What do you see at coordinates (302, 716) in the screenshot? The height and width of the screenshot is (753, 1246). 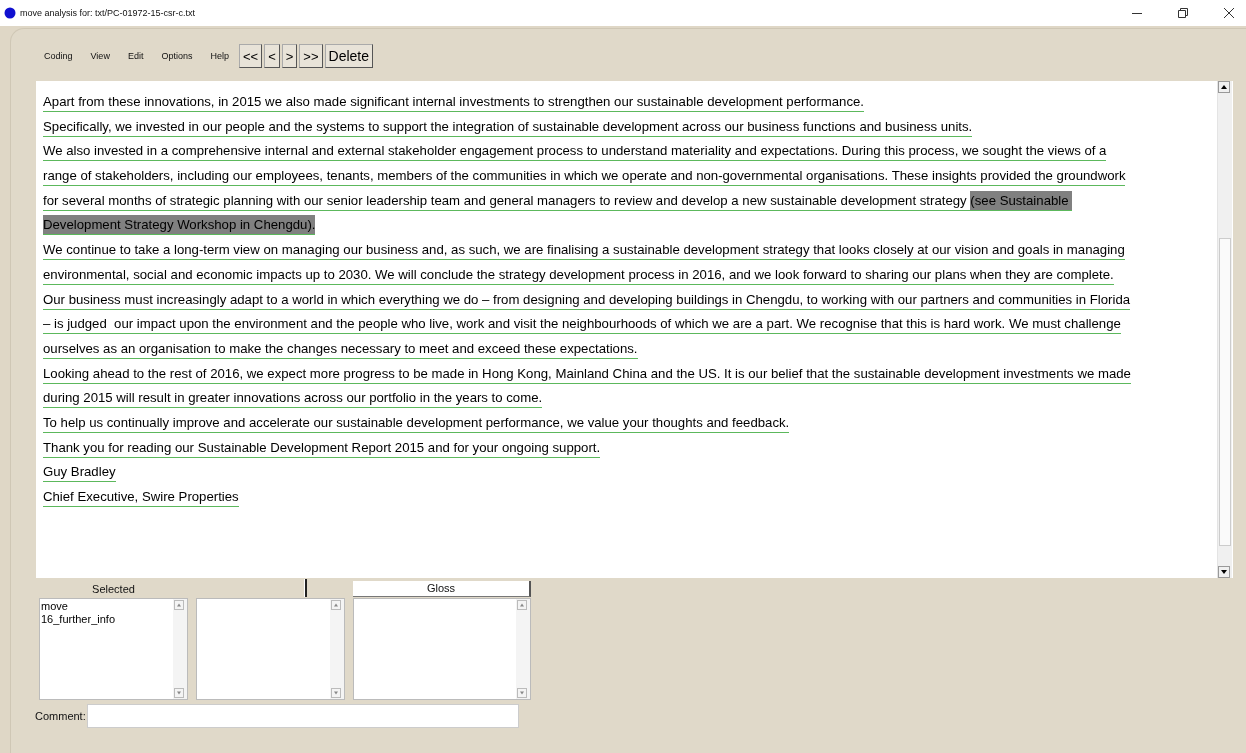 I see `comment-field` at bounding box center [302, 716].